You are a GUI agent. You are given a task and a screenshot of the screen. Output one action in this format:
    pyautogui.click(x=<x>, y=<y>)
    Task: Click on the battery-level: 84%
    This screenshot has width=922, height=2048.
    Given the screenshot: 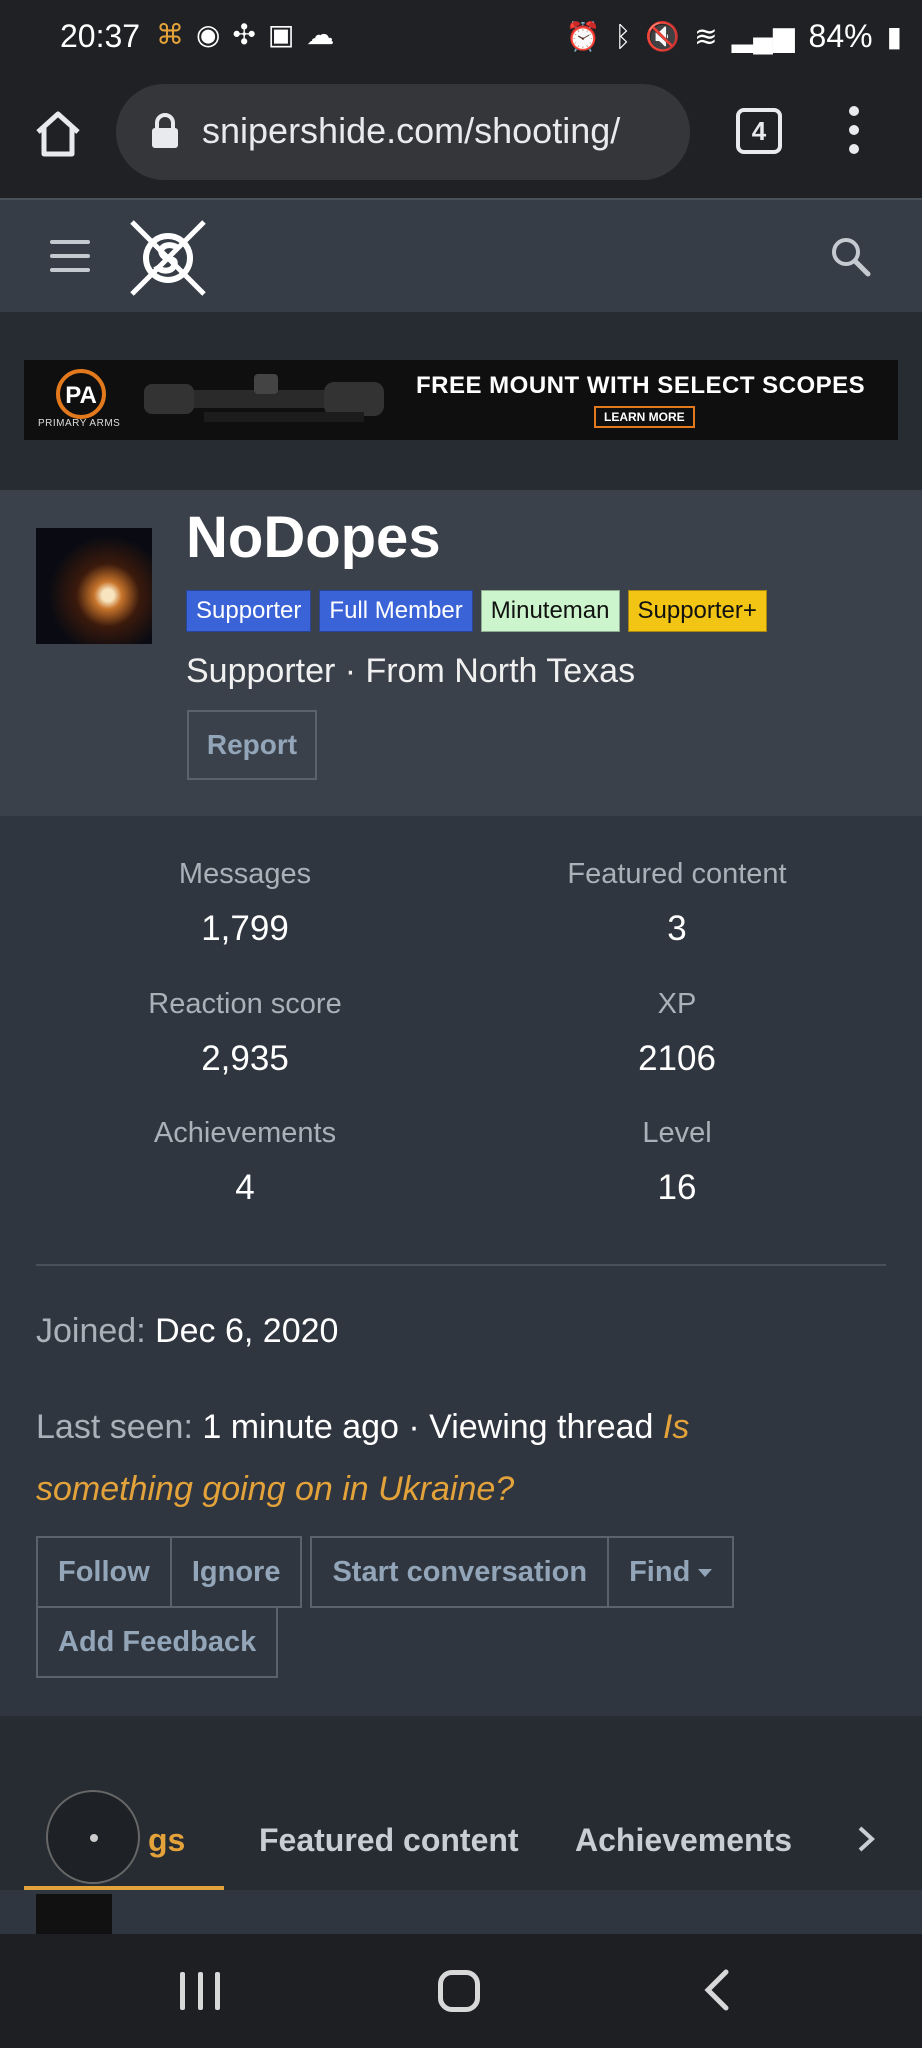 What is the action you would take?
    pyautogui.click(x=840, y=36)
    